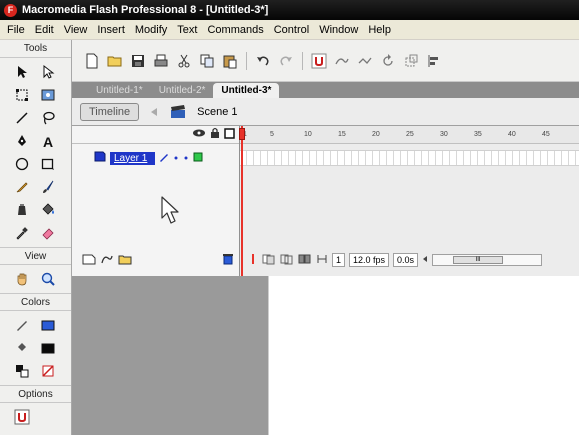 The width and height of the screenshot is (579, 435). I want to click on open-folder-icon, so click(115, 61).